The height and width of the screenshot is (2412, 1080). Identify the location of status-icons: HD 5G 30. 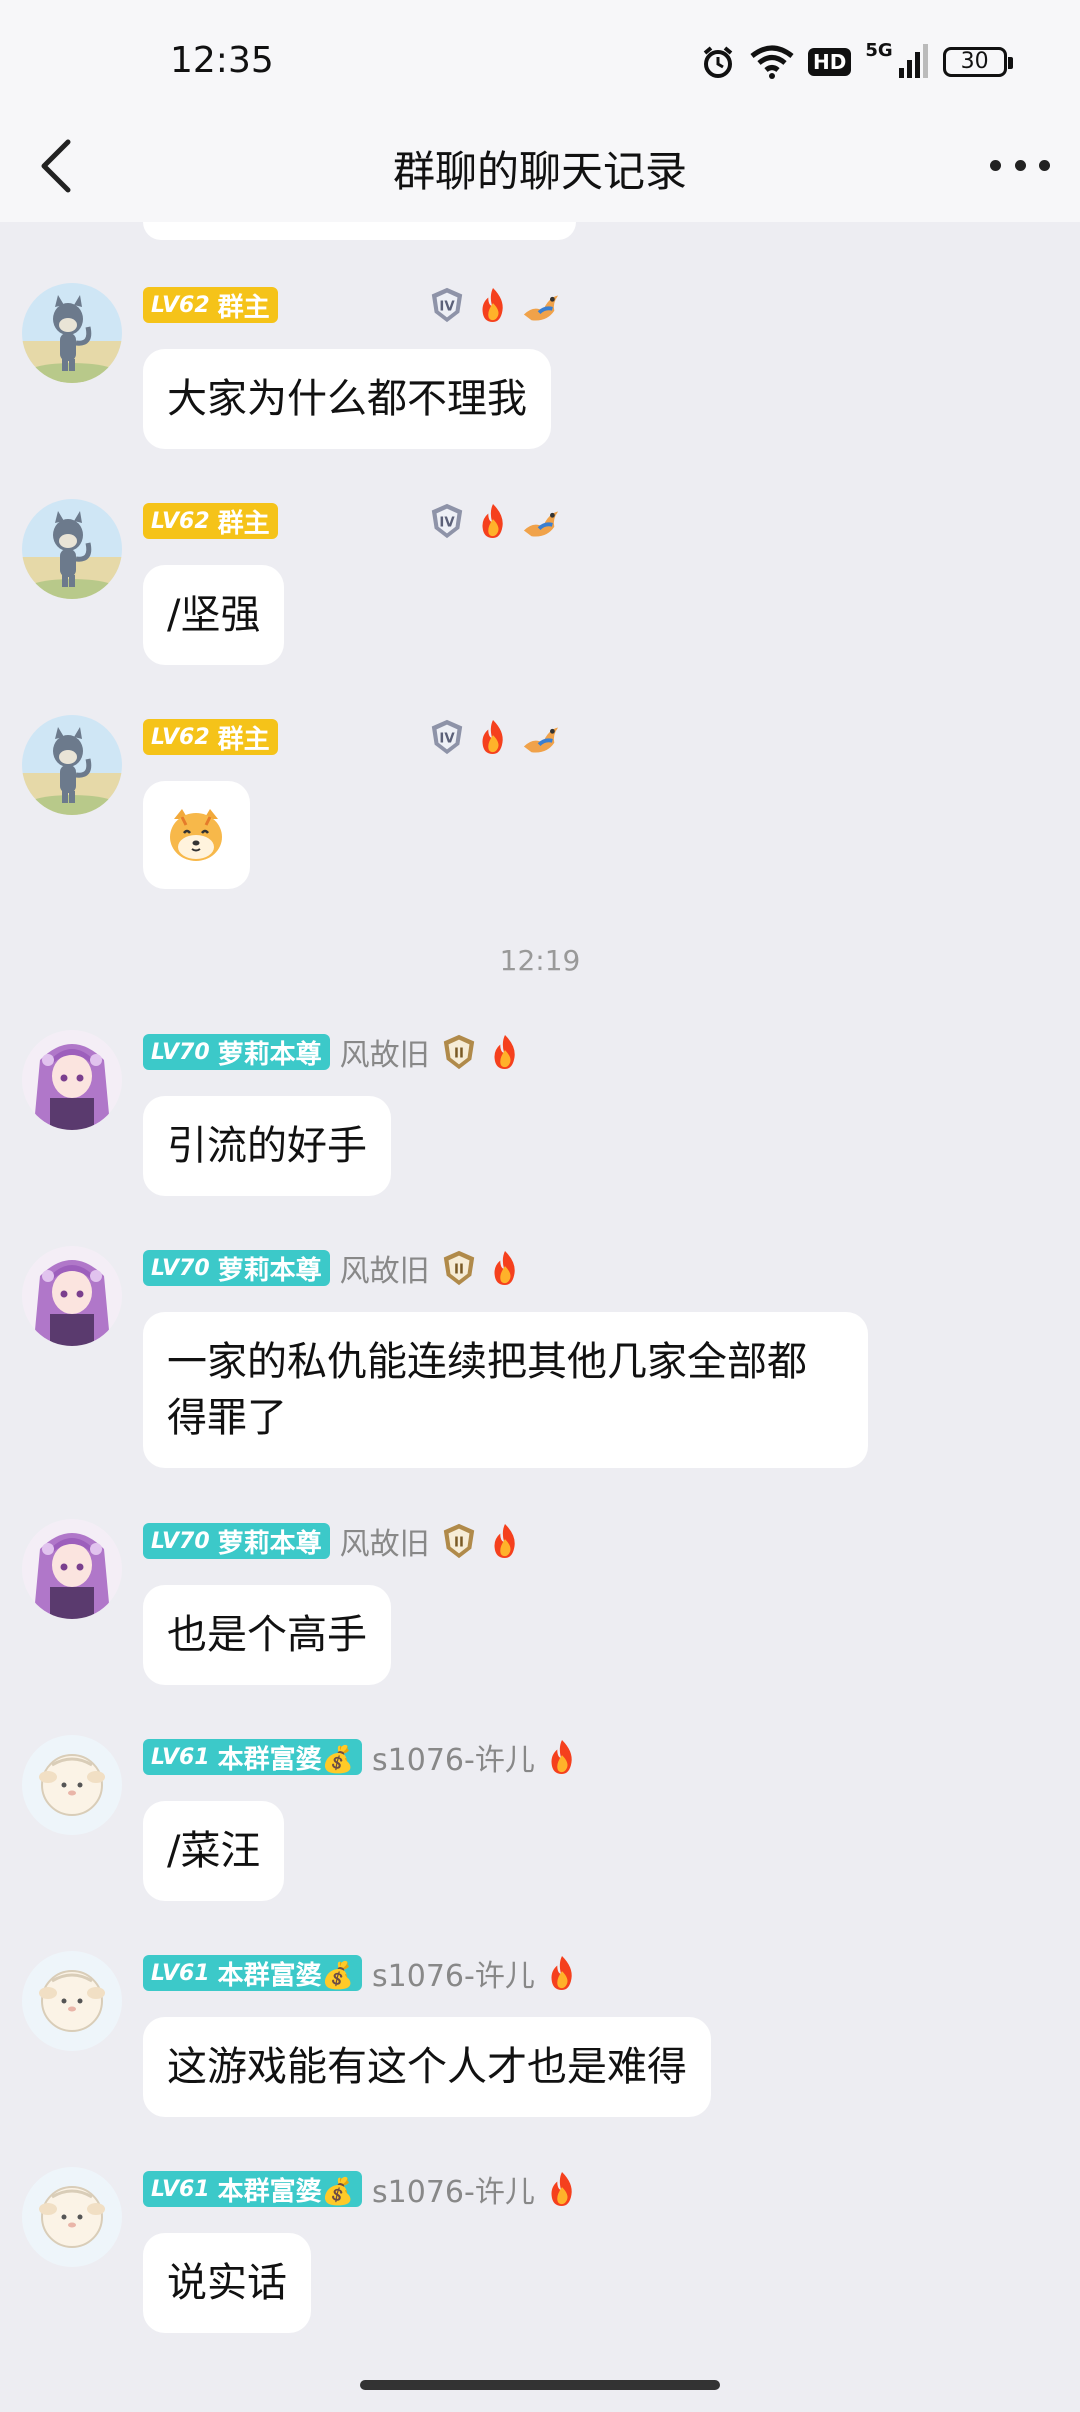
(856, 62).